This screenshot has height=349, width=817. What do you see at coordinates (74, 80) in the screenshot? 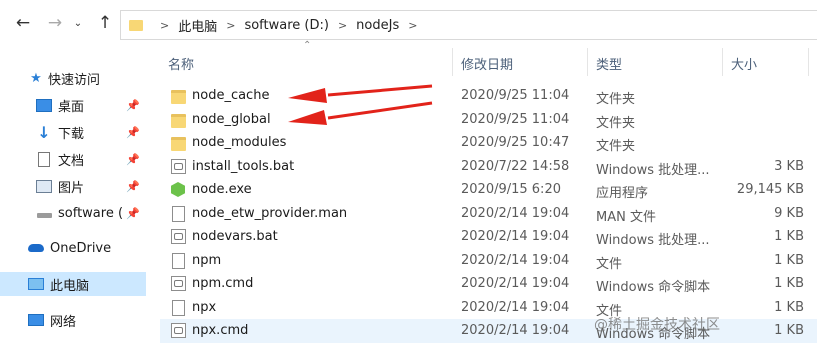
I see `nav-label: 快速访问` at bounding box center [74, 80].